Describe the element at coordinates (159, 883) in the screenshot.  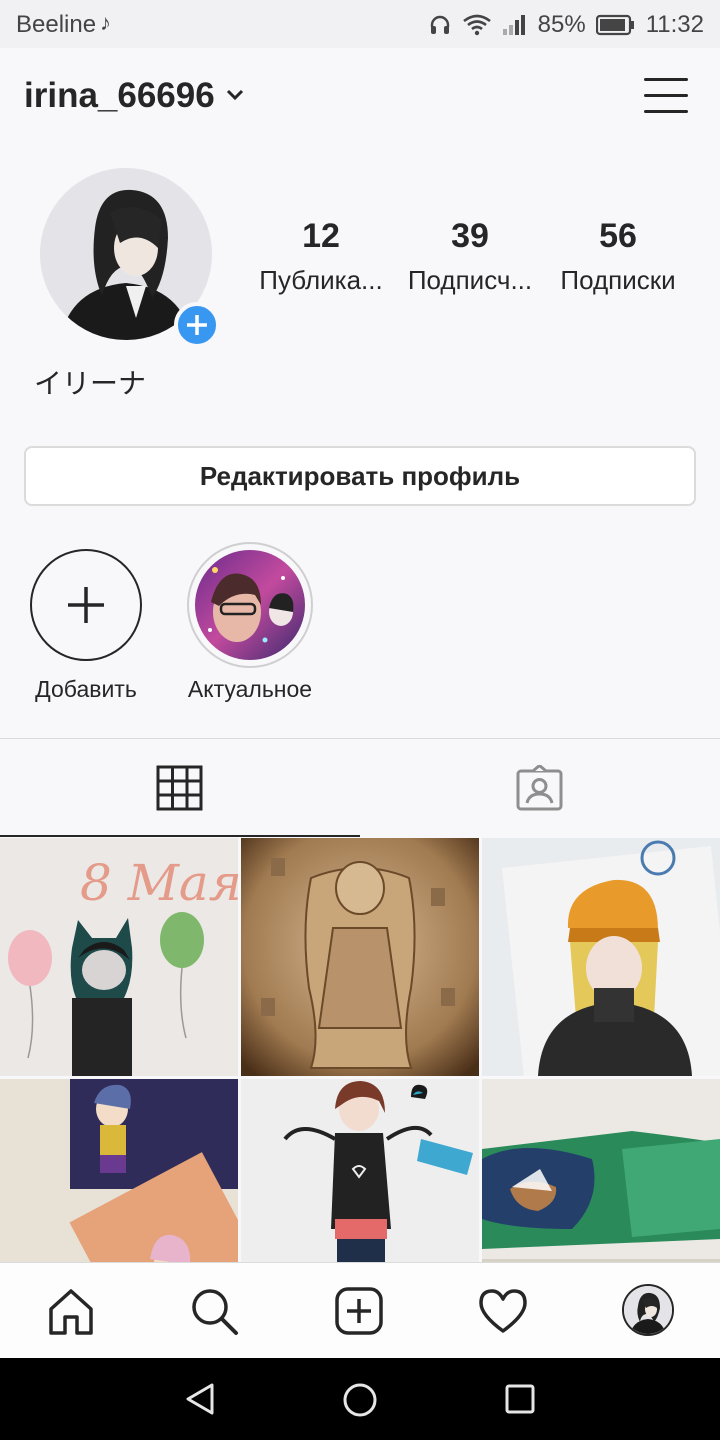
I see `post-caption-text: 8 Мая` at that location.